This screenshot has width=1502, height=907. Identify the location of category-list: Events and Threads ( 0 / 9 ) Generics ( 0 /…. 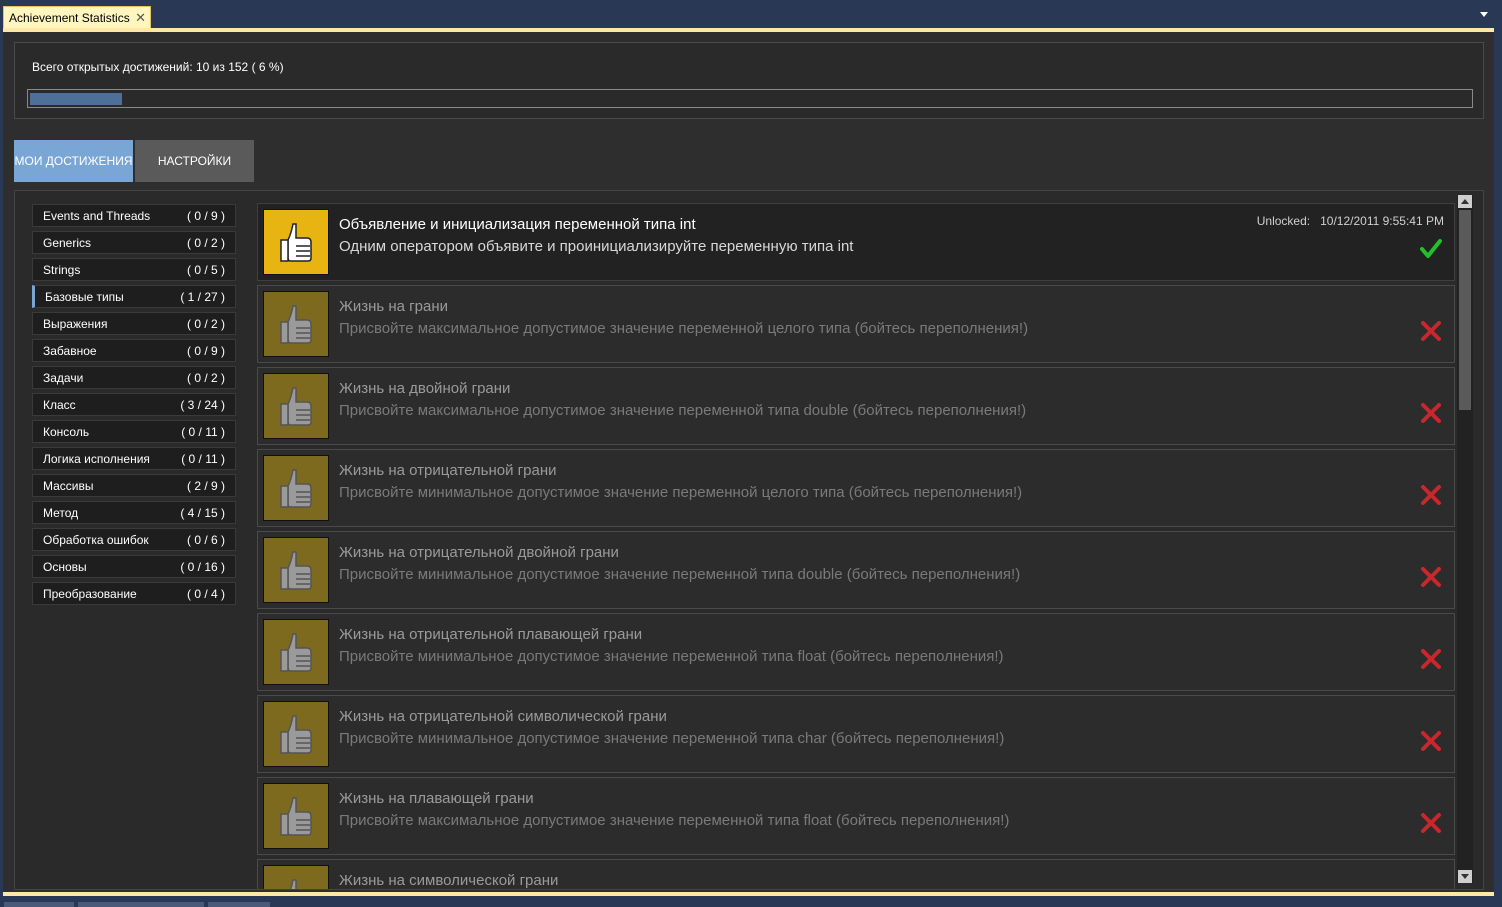
(134, 406).